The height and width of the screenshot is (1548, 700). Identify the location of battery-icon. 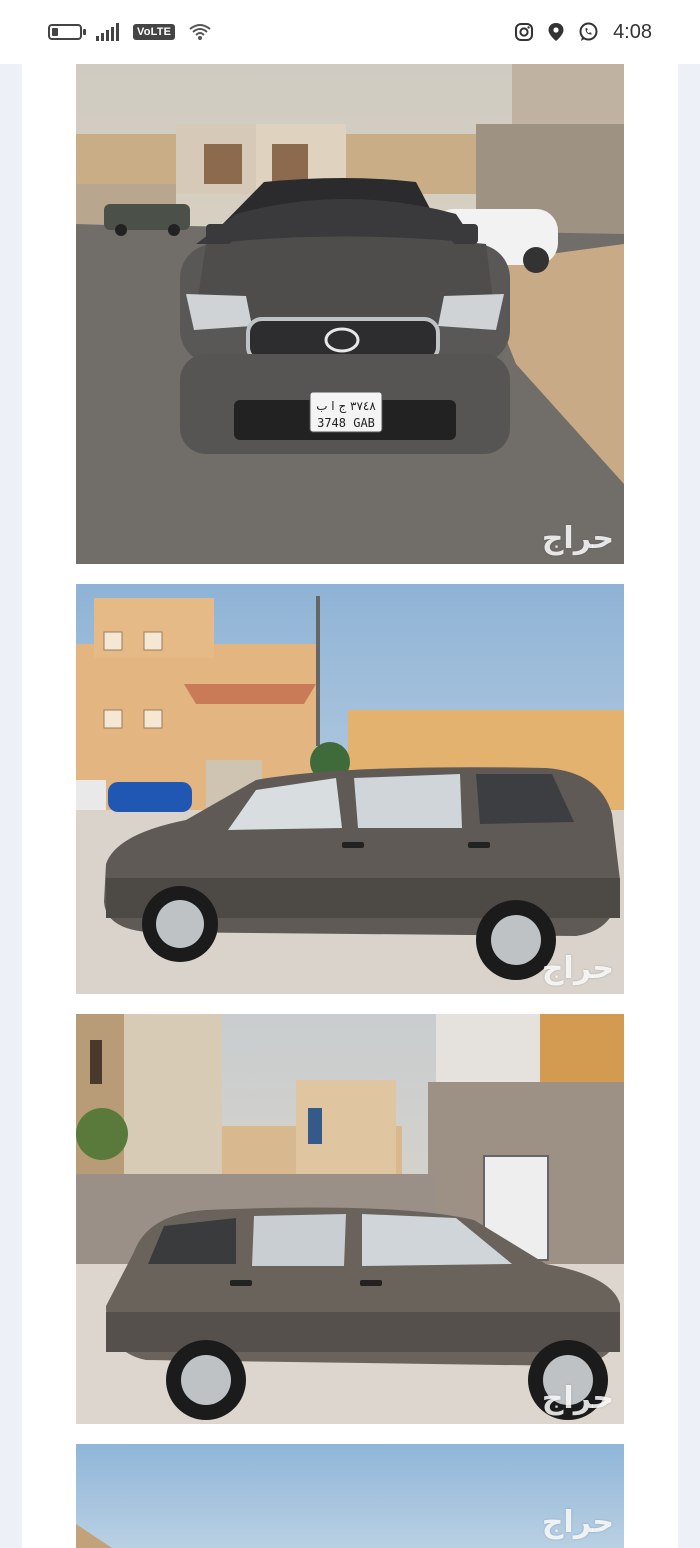
(67, 32).